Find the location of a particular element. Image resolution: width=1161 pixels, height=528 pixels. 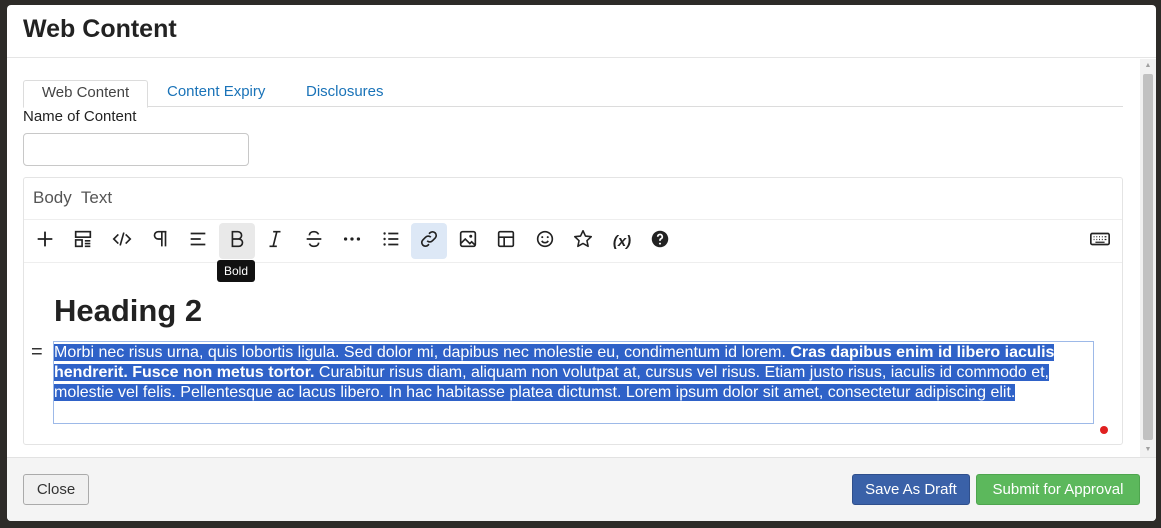

close-button: Close is located at coordinates (56, 489).